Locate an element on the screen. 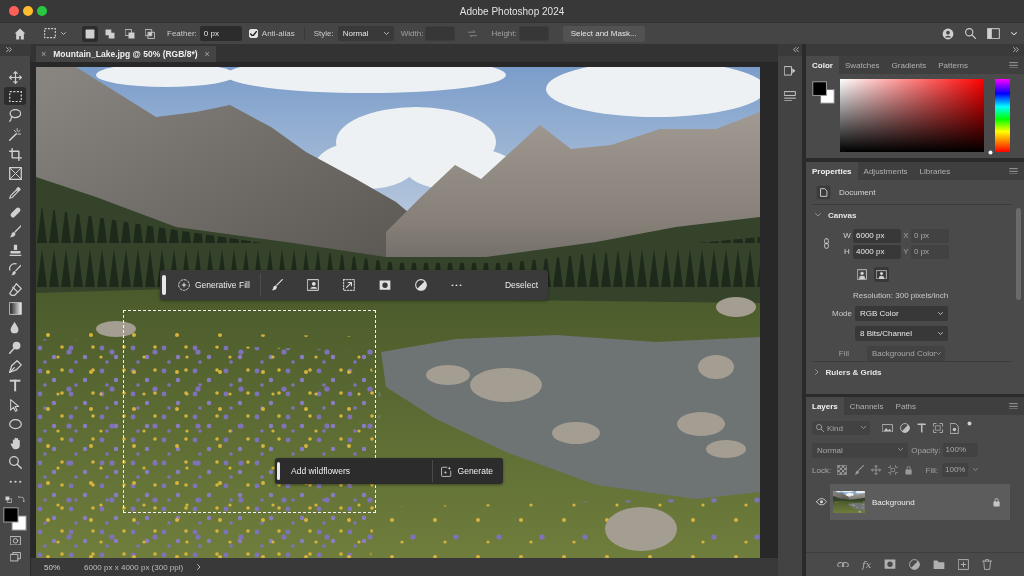  trash-icon is located at coordinates (987, 564).